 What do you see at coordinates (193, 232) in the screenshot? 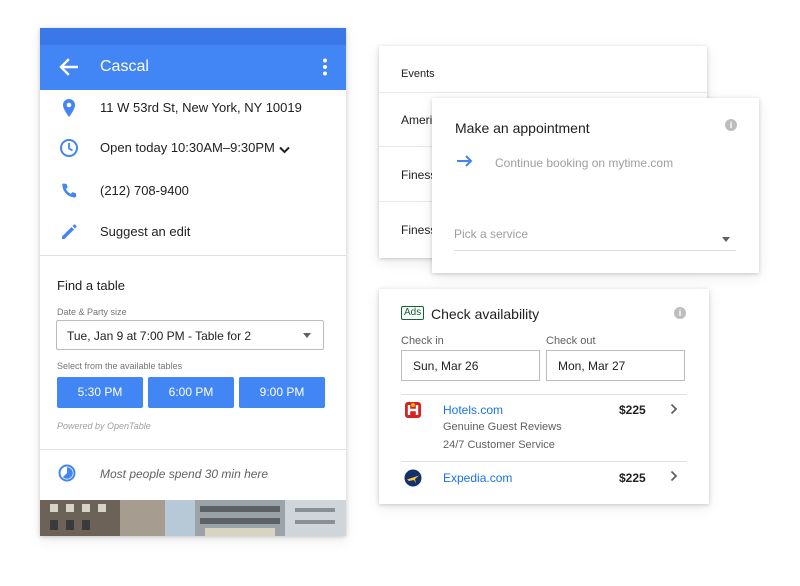
I see `suggest-edit-row: Suggest an edit` at bounding box center [193, 232].